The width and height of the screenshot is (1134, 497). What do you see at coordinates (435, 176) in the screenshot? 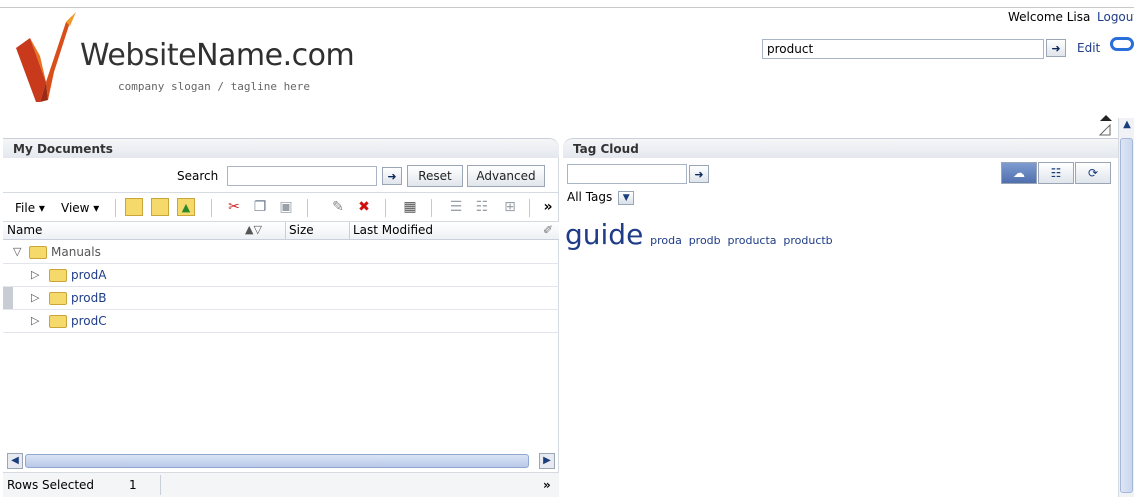
I see `reset-button: Reset` at bounding box center [435, 176].